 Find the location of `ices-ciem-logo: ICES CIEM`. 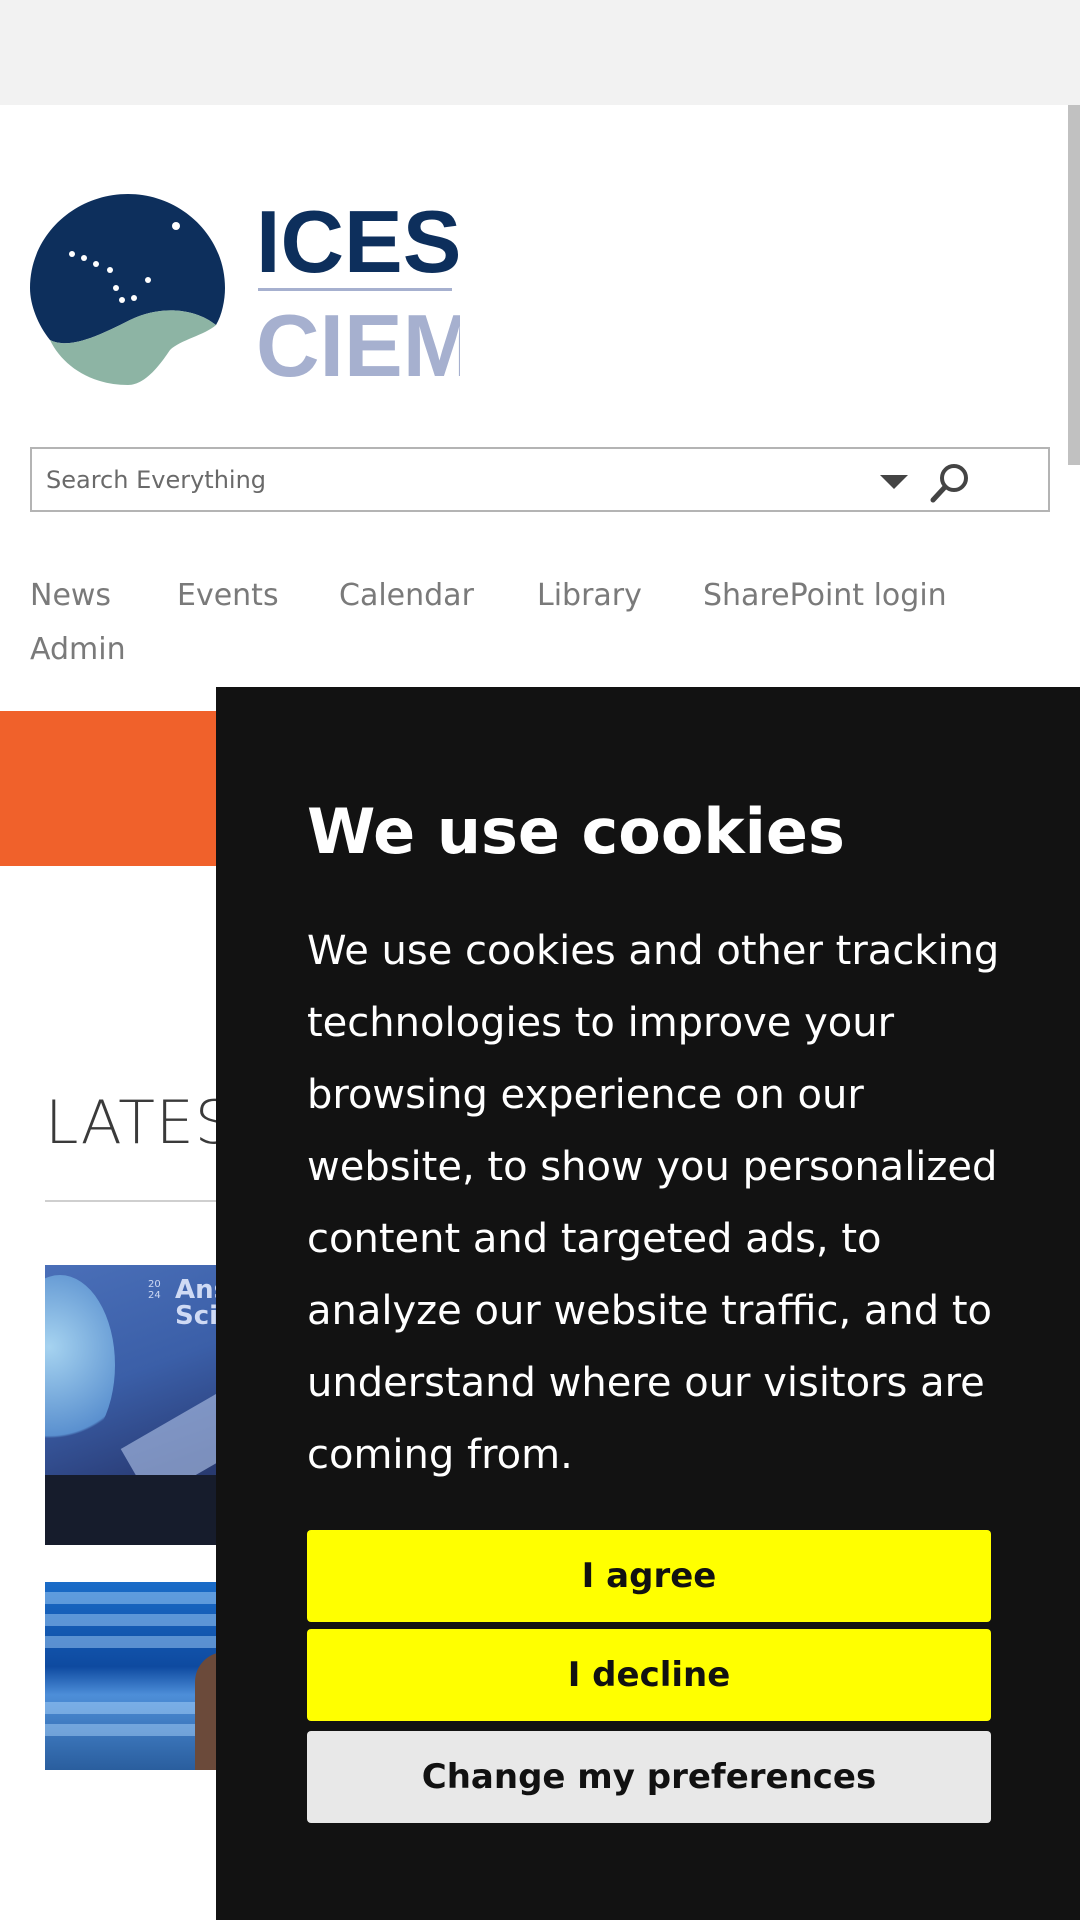

ices-ciem-logo: ICES CIEM is located at coordinates (245, 290).